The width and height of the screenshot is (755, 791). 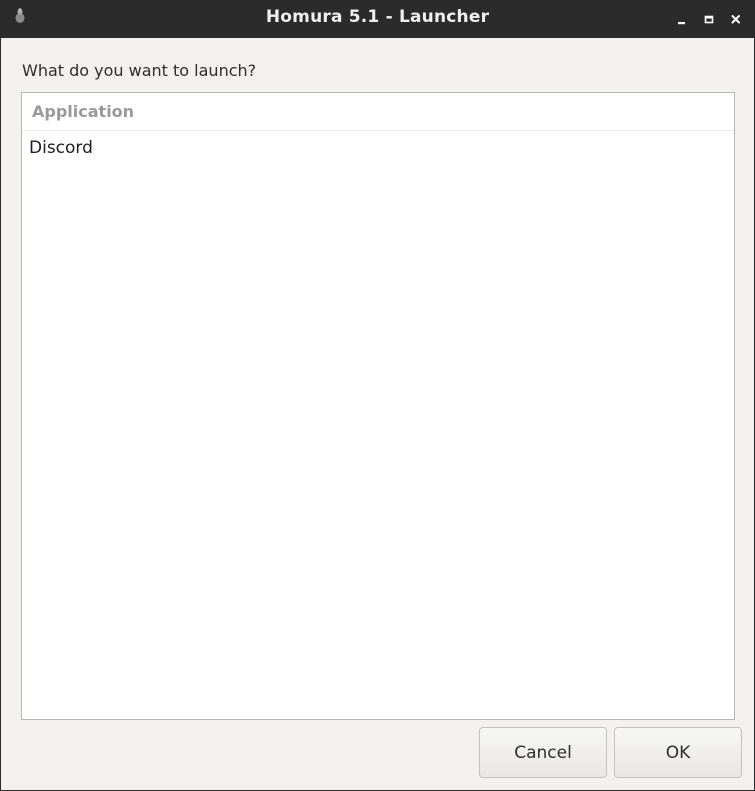 What do you see at coordinates (678, 752) in the screenshot?
I see `ok-button: OK` at bounding box center [678, 752].